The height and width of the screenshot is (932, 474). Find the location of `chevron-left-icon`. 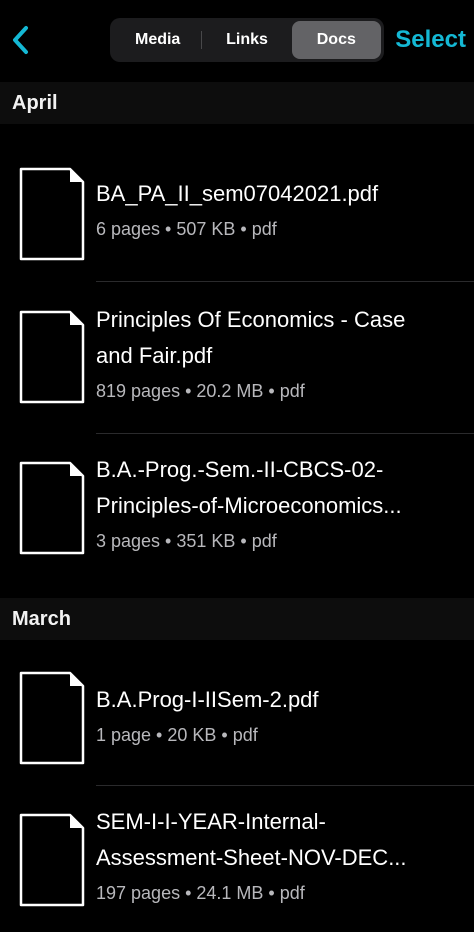

chevron-left-icon is located at coordinates (20, 40).